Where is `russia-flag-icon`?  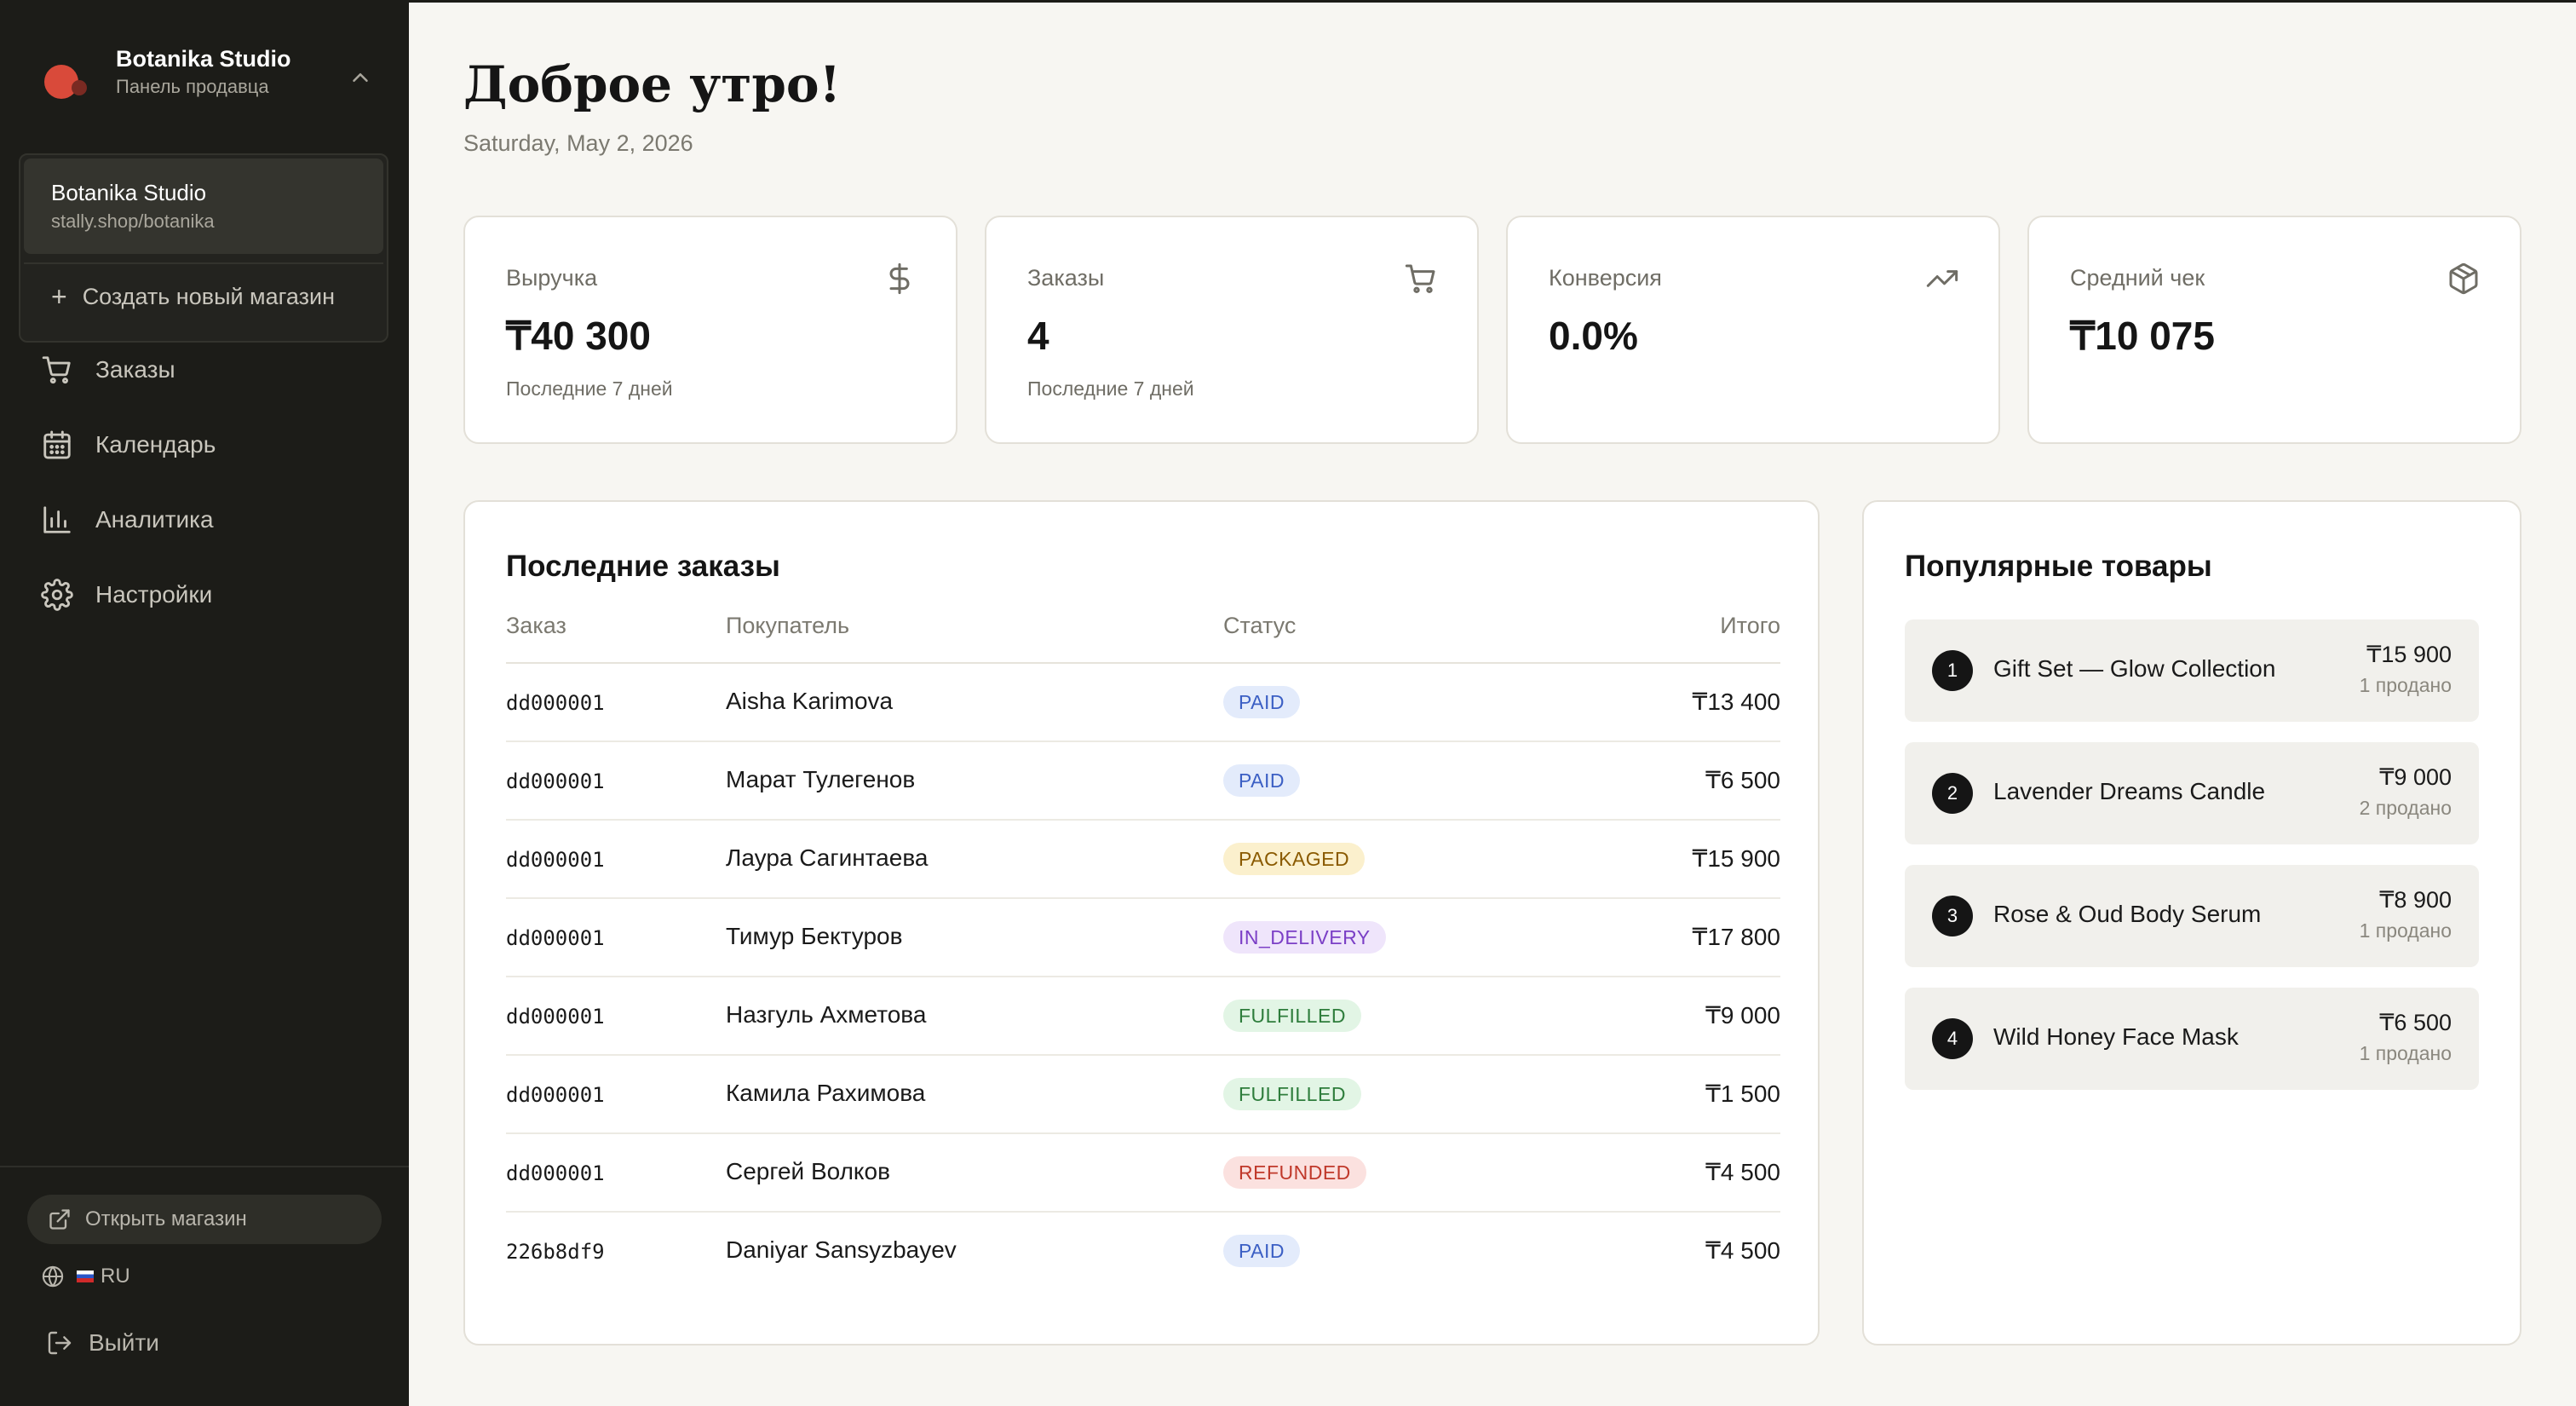
russia-flag-icon is located at coordinates (86, 1276).